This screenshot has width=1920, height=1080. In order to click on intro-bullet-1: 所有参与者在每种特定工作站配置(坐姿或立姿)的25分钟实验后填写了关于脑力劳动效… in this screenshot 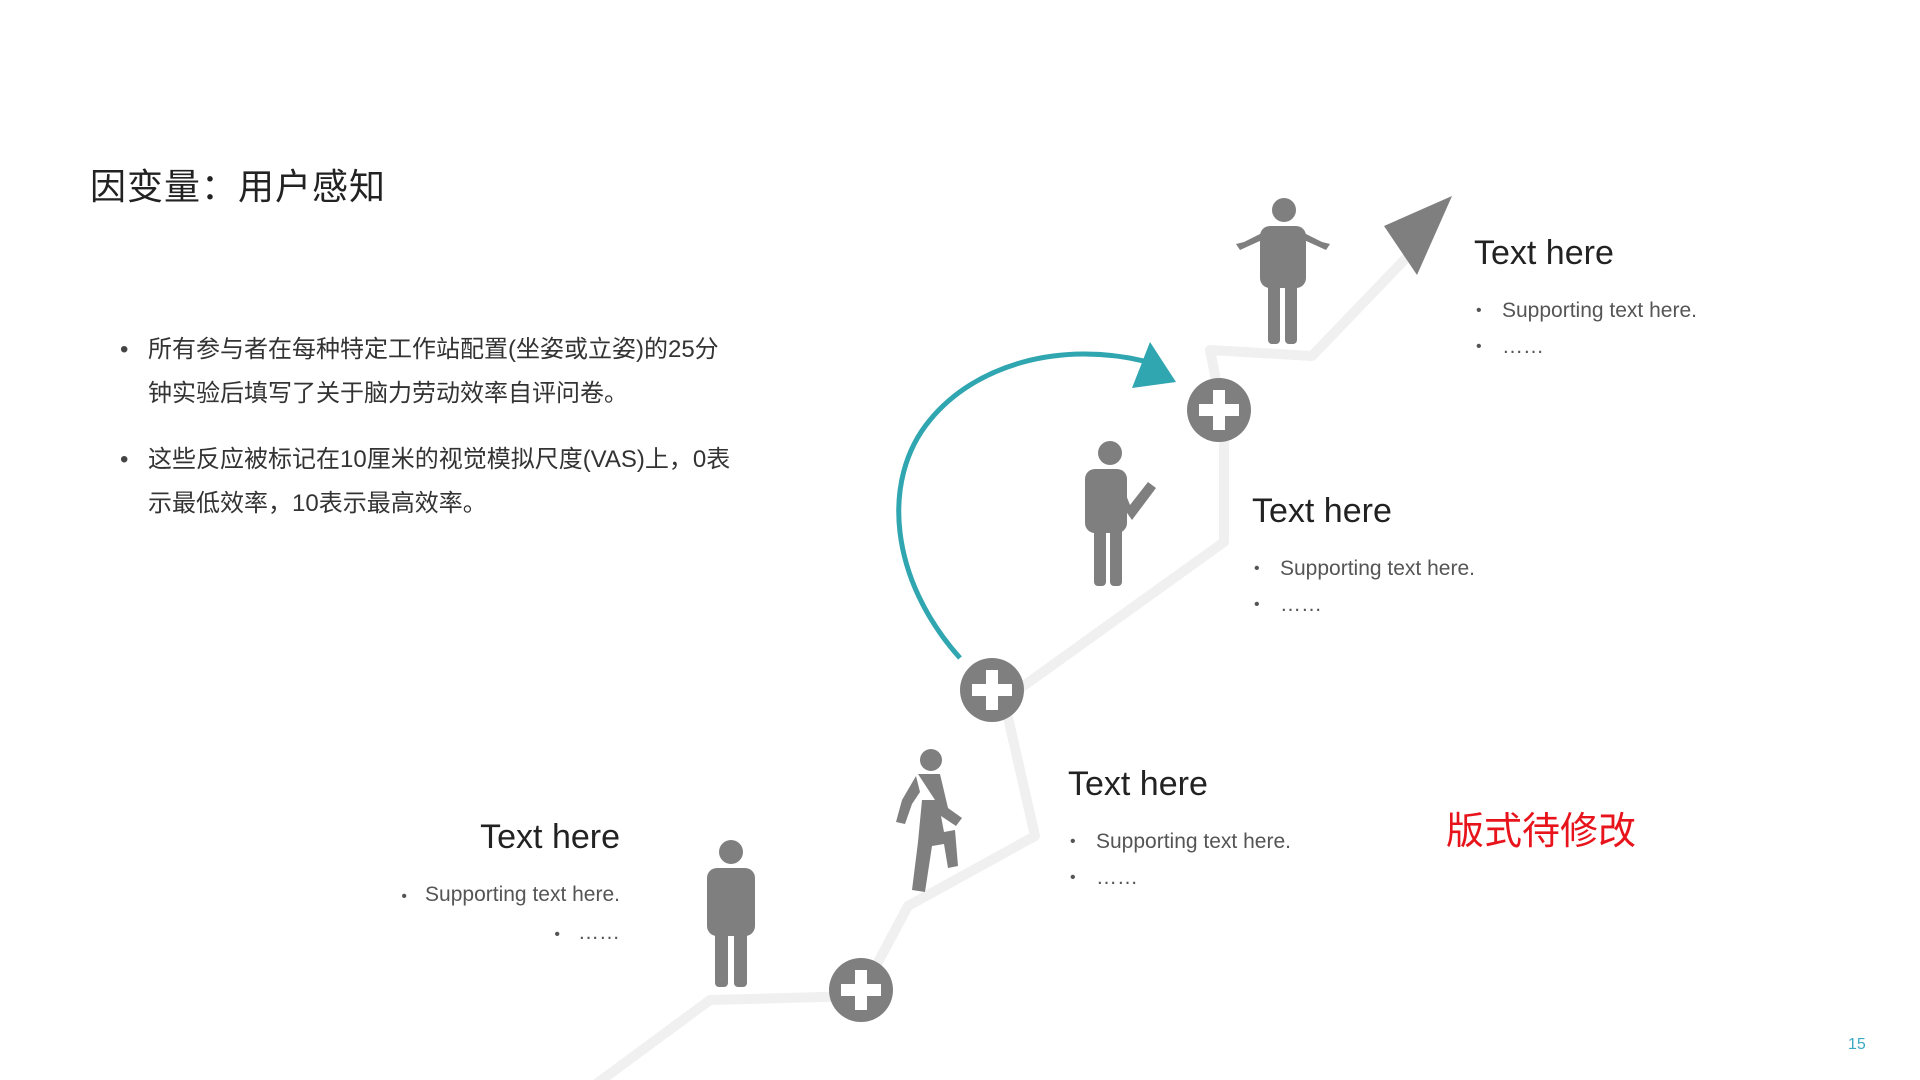, I will do `click(428, 372)`.